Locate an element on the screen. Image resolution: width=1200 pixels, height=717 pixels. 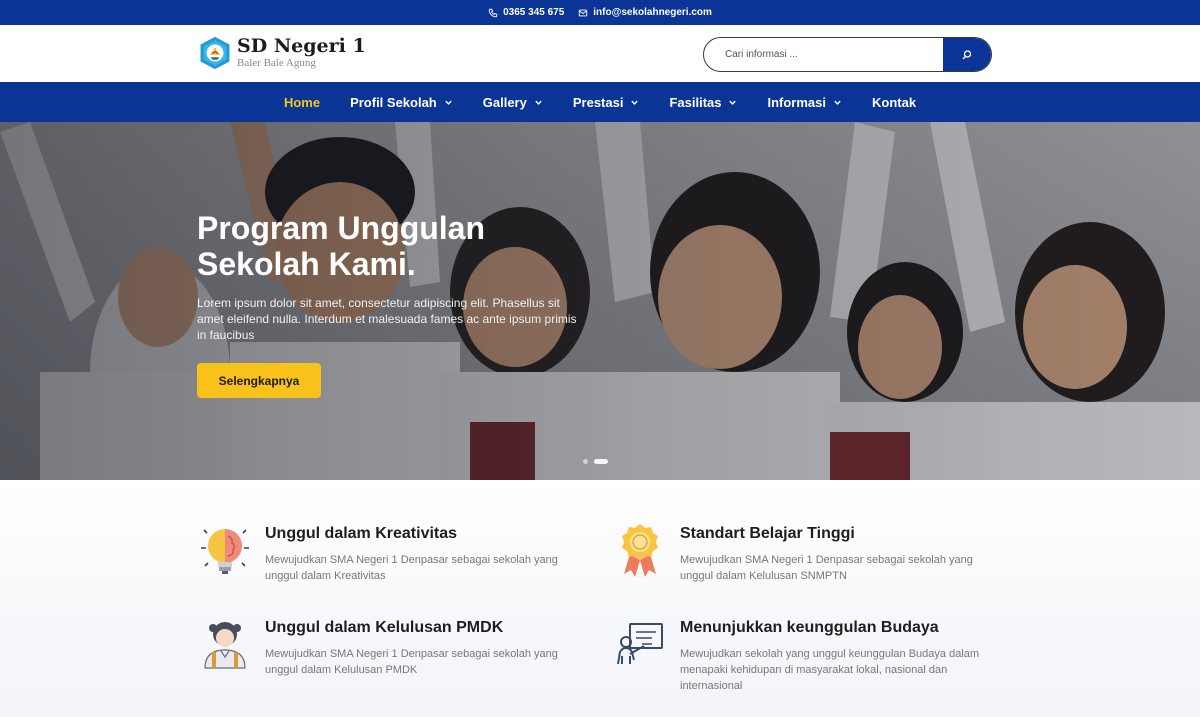
feature-title: Unggul dalam Kelulusan PMDK is located at coordinates (384, 627).